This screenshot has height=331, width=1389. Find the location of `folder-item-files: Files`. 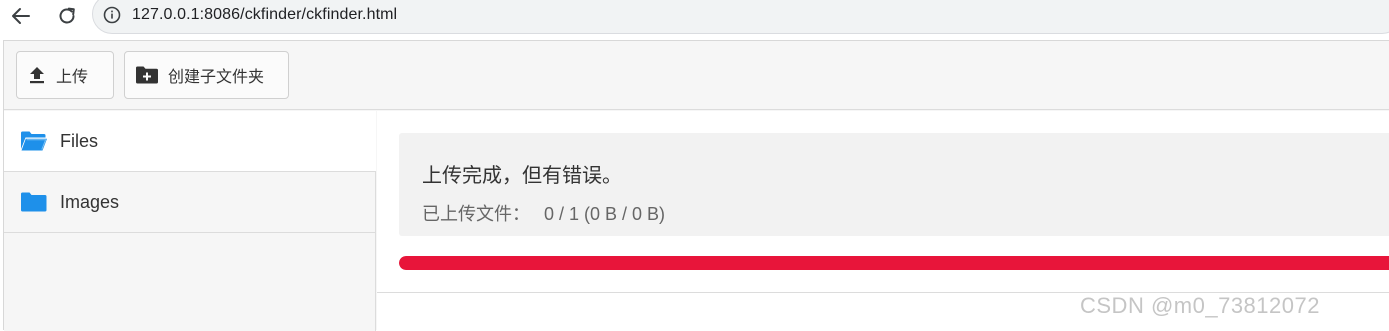

folder-item-files: Files is located at coordinates (190, 141).